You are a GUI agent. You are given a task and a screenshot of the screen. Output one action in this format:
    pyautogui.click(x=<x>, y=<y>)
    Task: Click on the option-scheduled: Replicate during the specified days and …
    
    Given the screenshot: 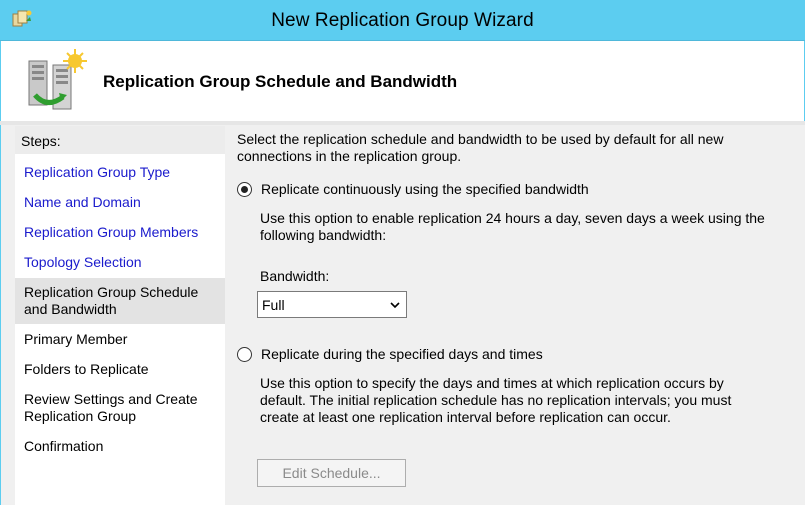 What is the action you would take?
    pyautogui.click(x=390, y=354)
    